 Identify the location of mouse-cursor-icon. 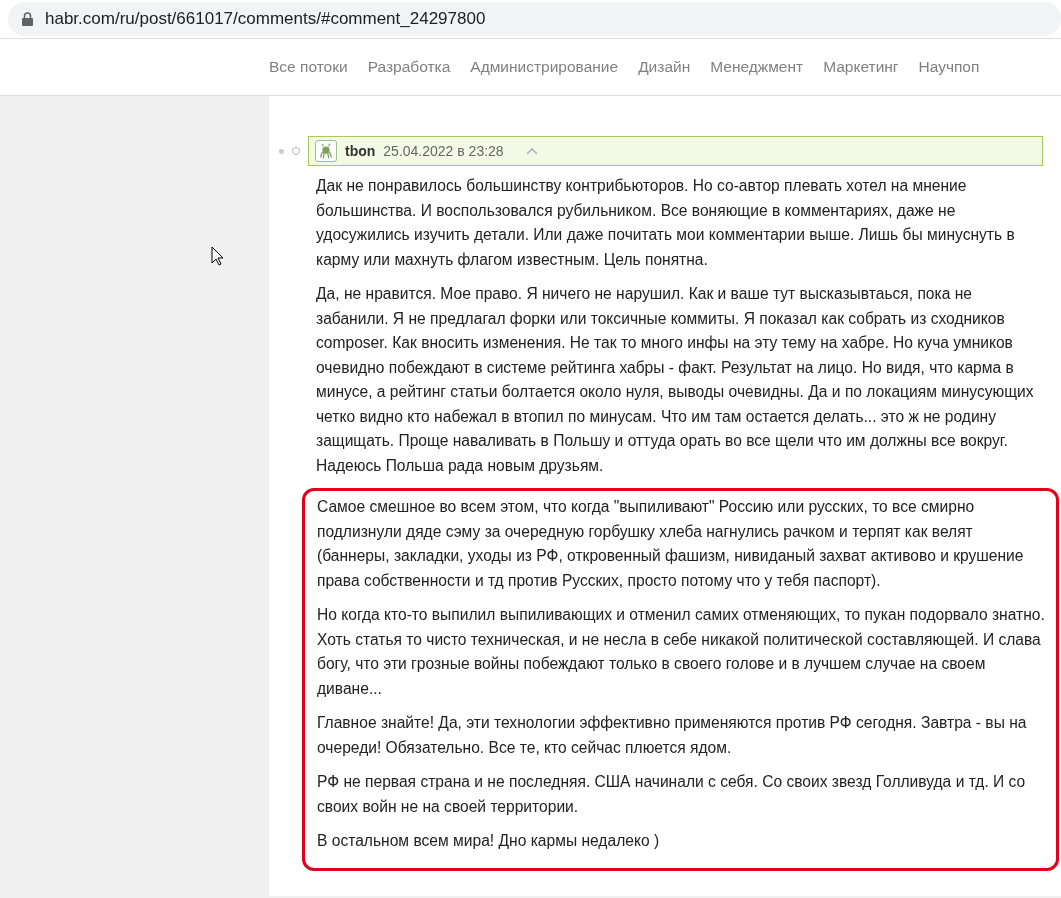
(217, 256).